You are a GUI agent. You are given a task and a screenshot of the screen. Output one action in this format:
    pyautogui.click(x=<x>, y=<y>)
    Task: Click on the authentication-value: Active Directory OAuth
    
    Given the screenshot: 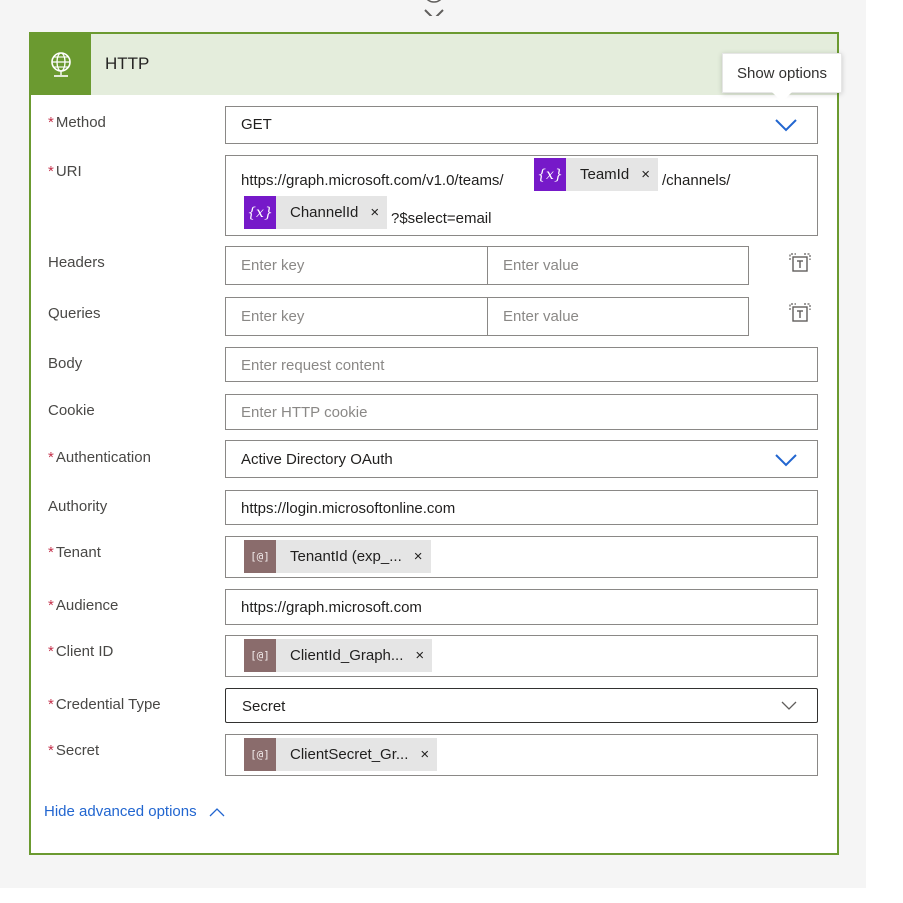 What is the action you would take?
    pyautogui.click(x=317, y=459)
    